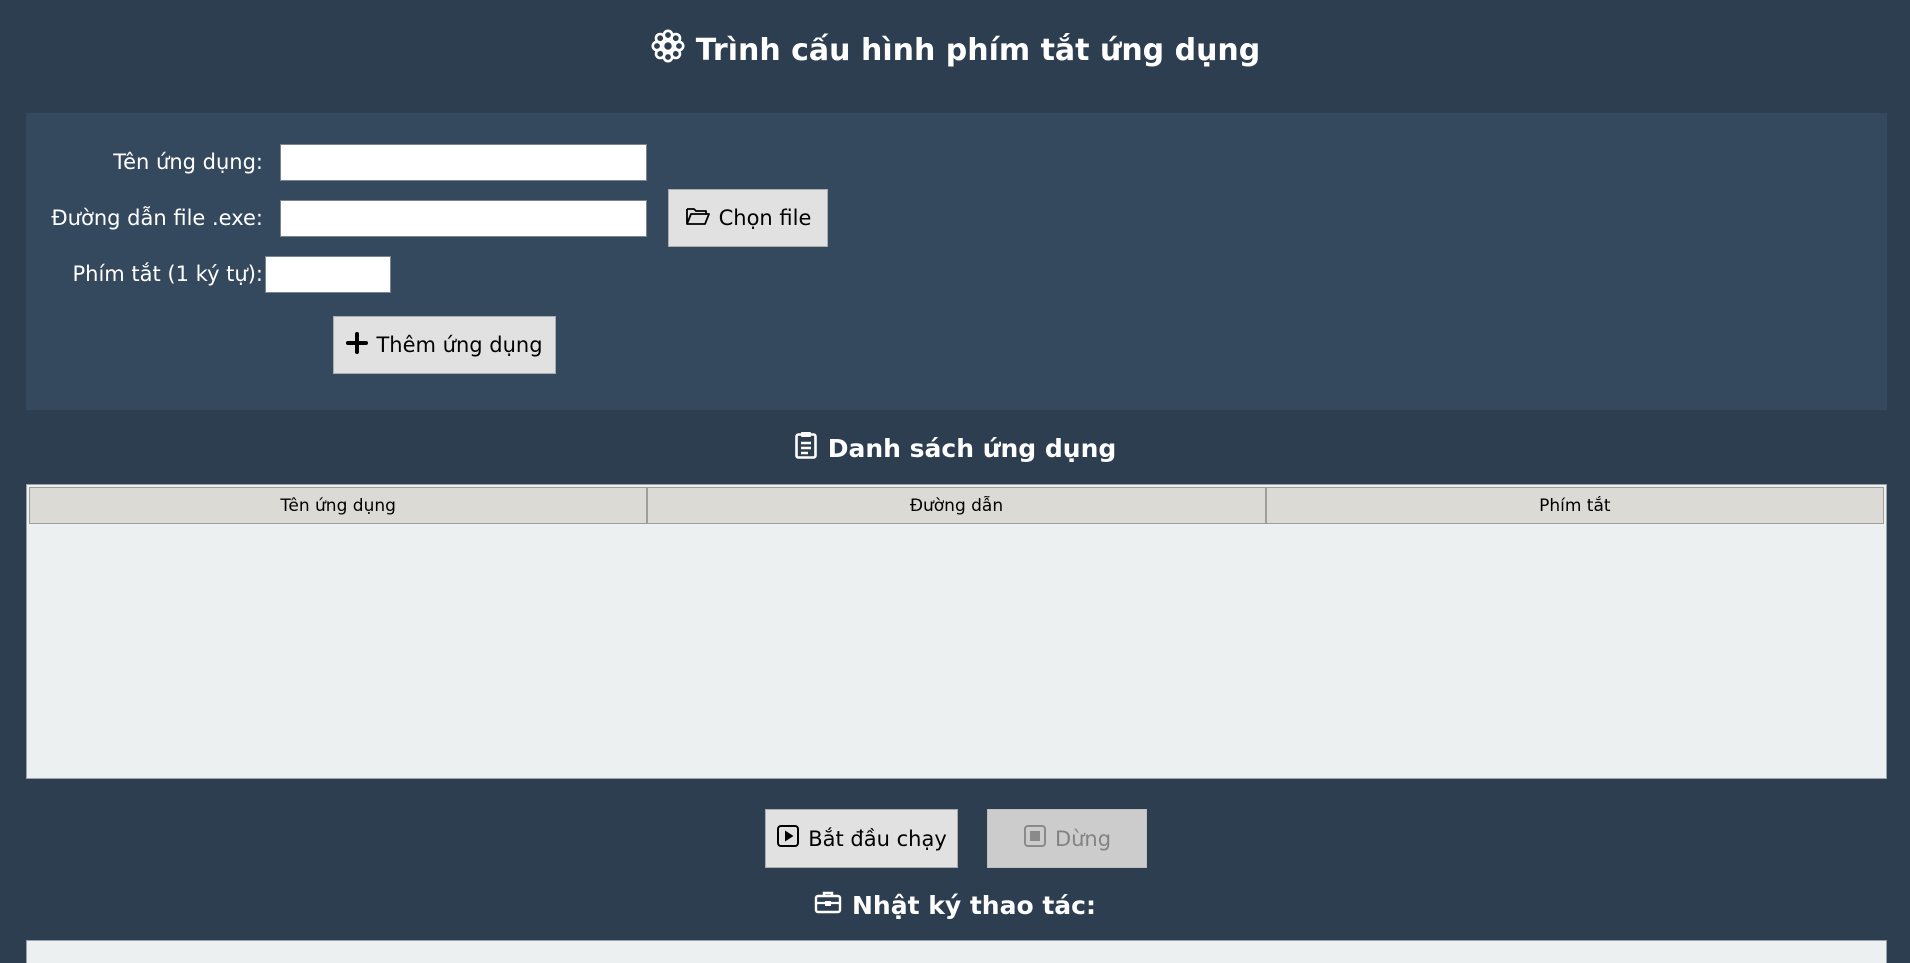 The image size is (1910, 963). I want to click on hotkey-input, so click(328, 274).